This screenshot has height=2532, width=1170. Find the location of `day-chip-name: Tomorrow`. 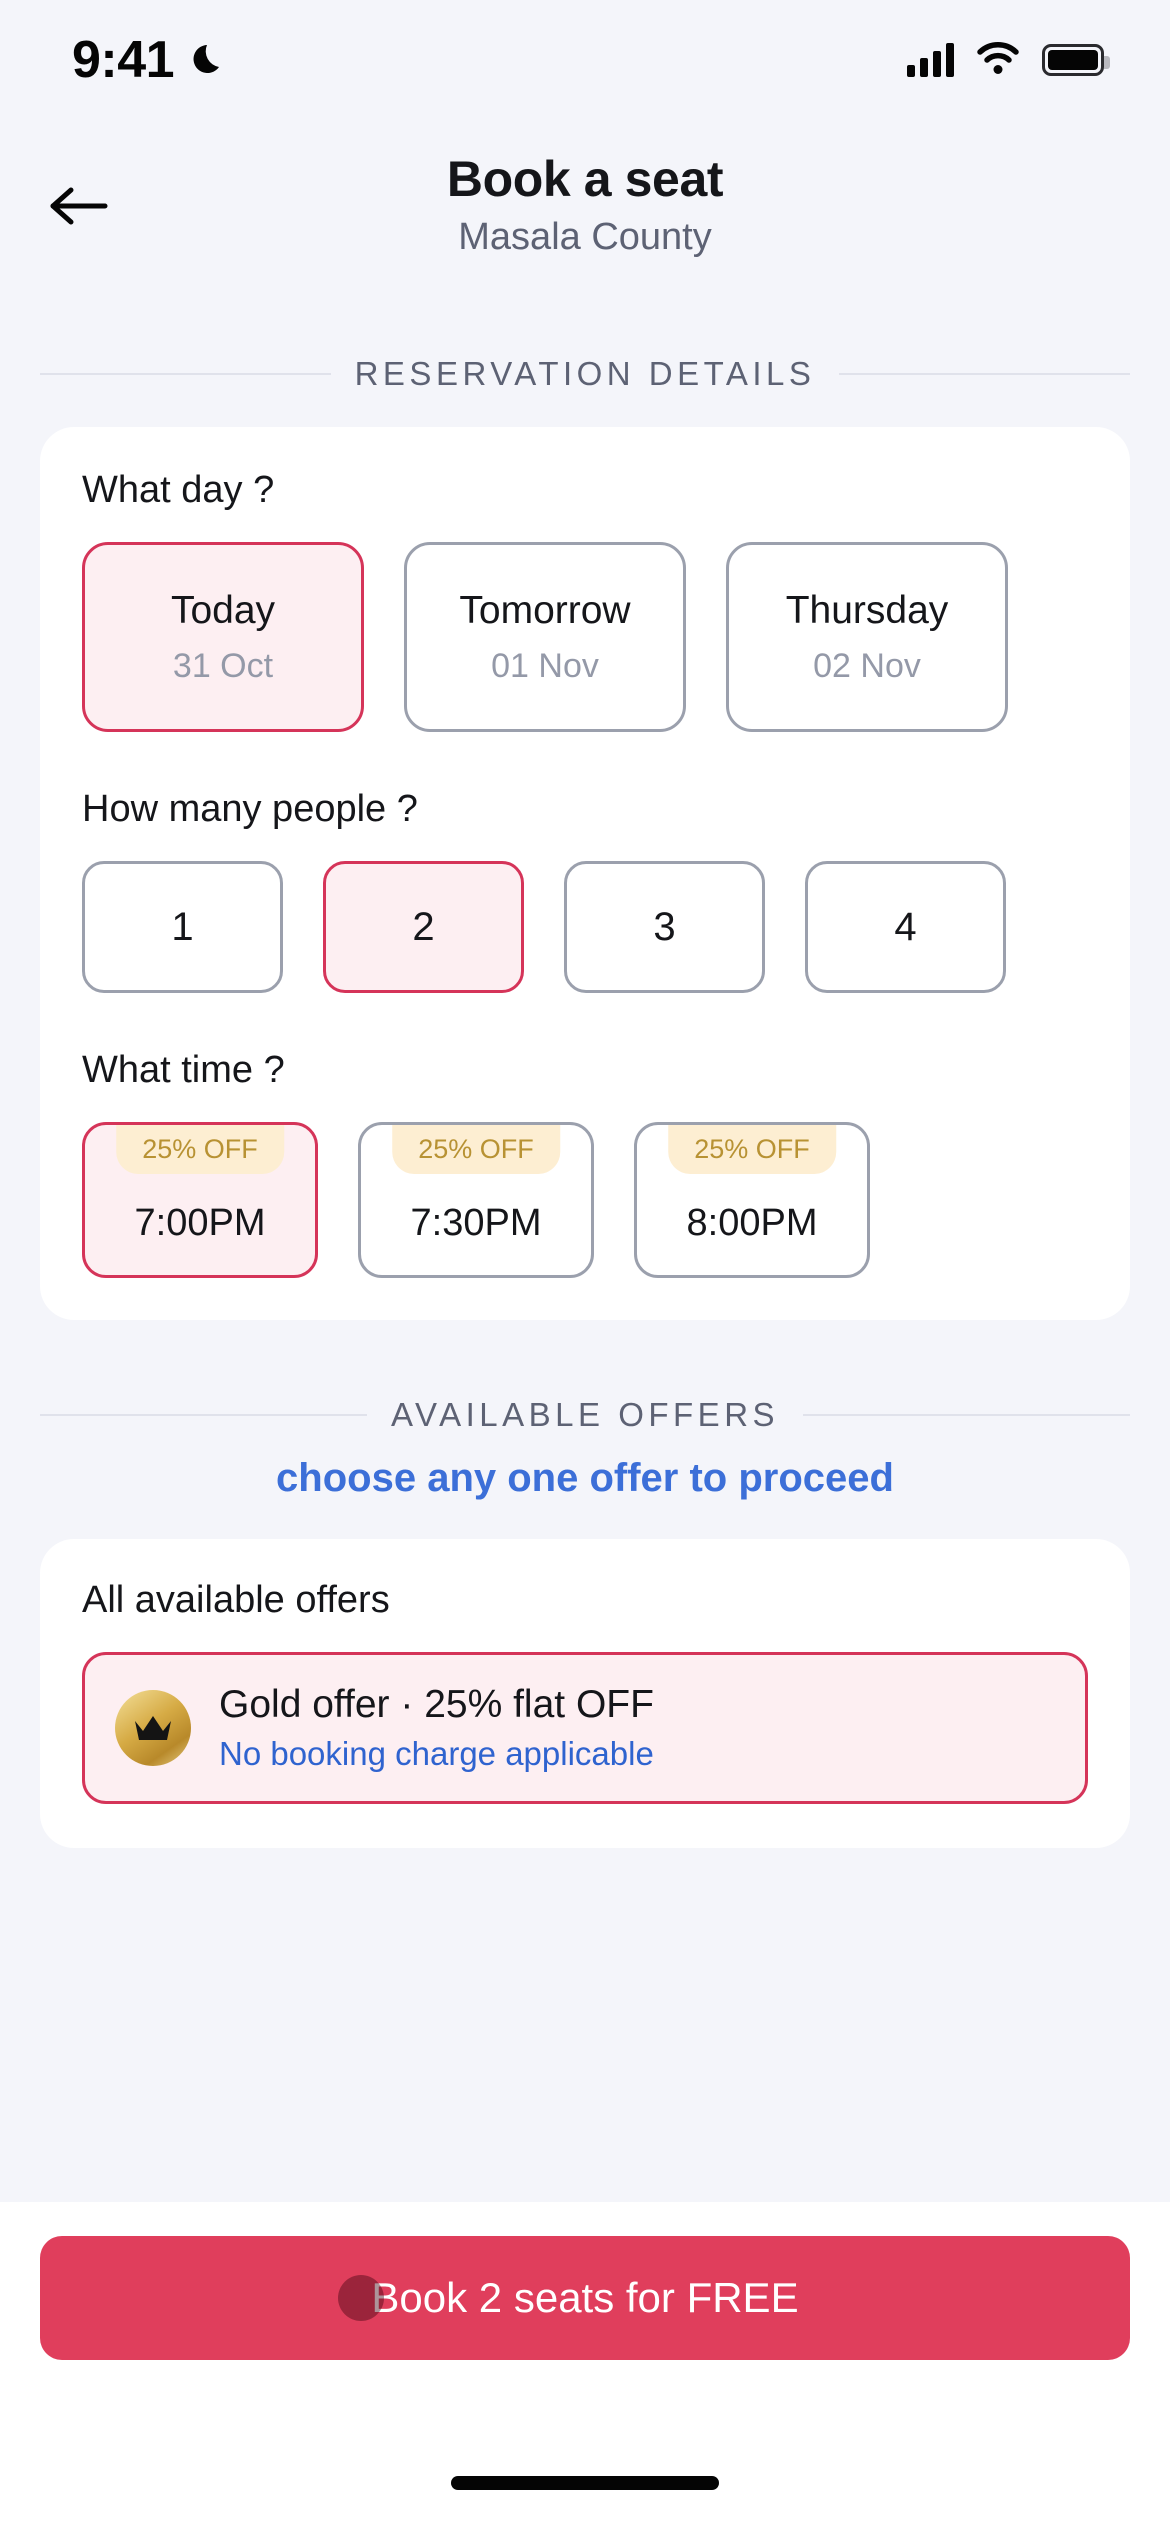

day-chip-name: Tomorrow is located at coordinates (545, 610).